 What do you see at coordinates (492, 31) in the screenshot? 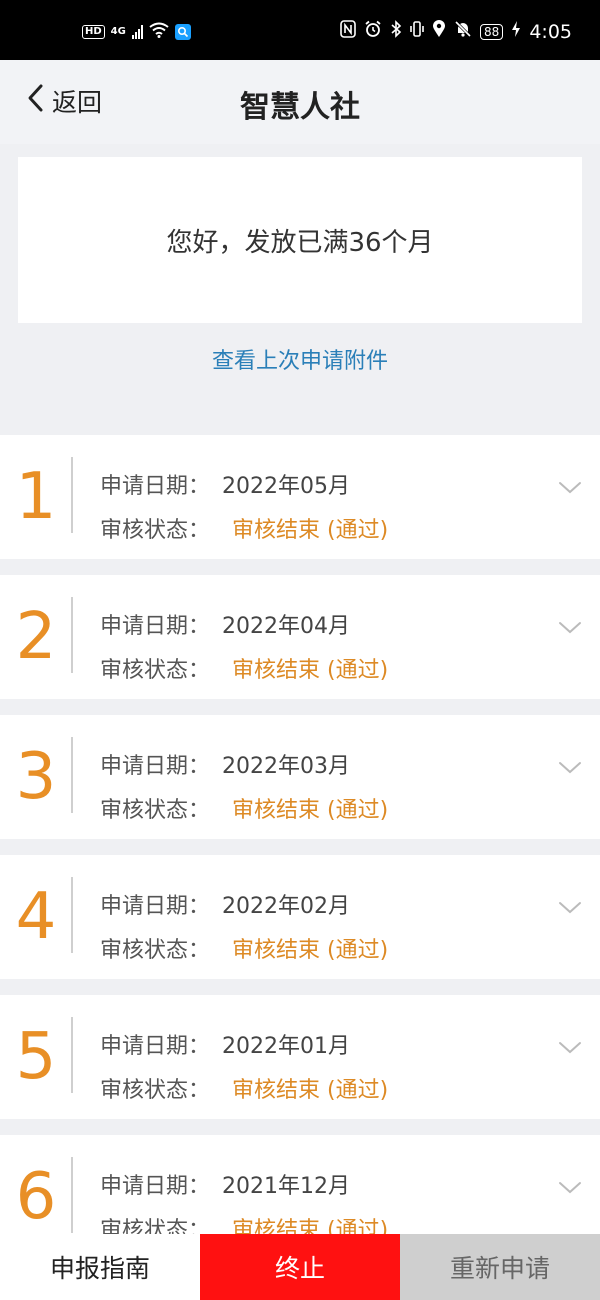
I see `battery-icon: 88` at bounding box center [492, 31].